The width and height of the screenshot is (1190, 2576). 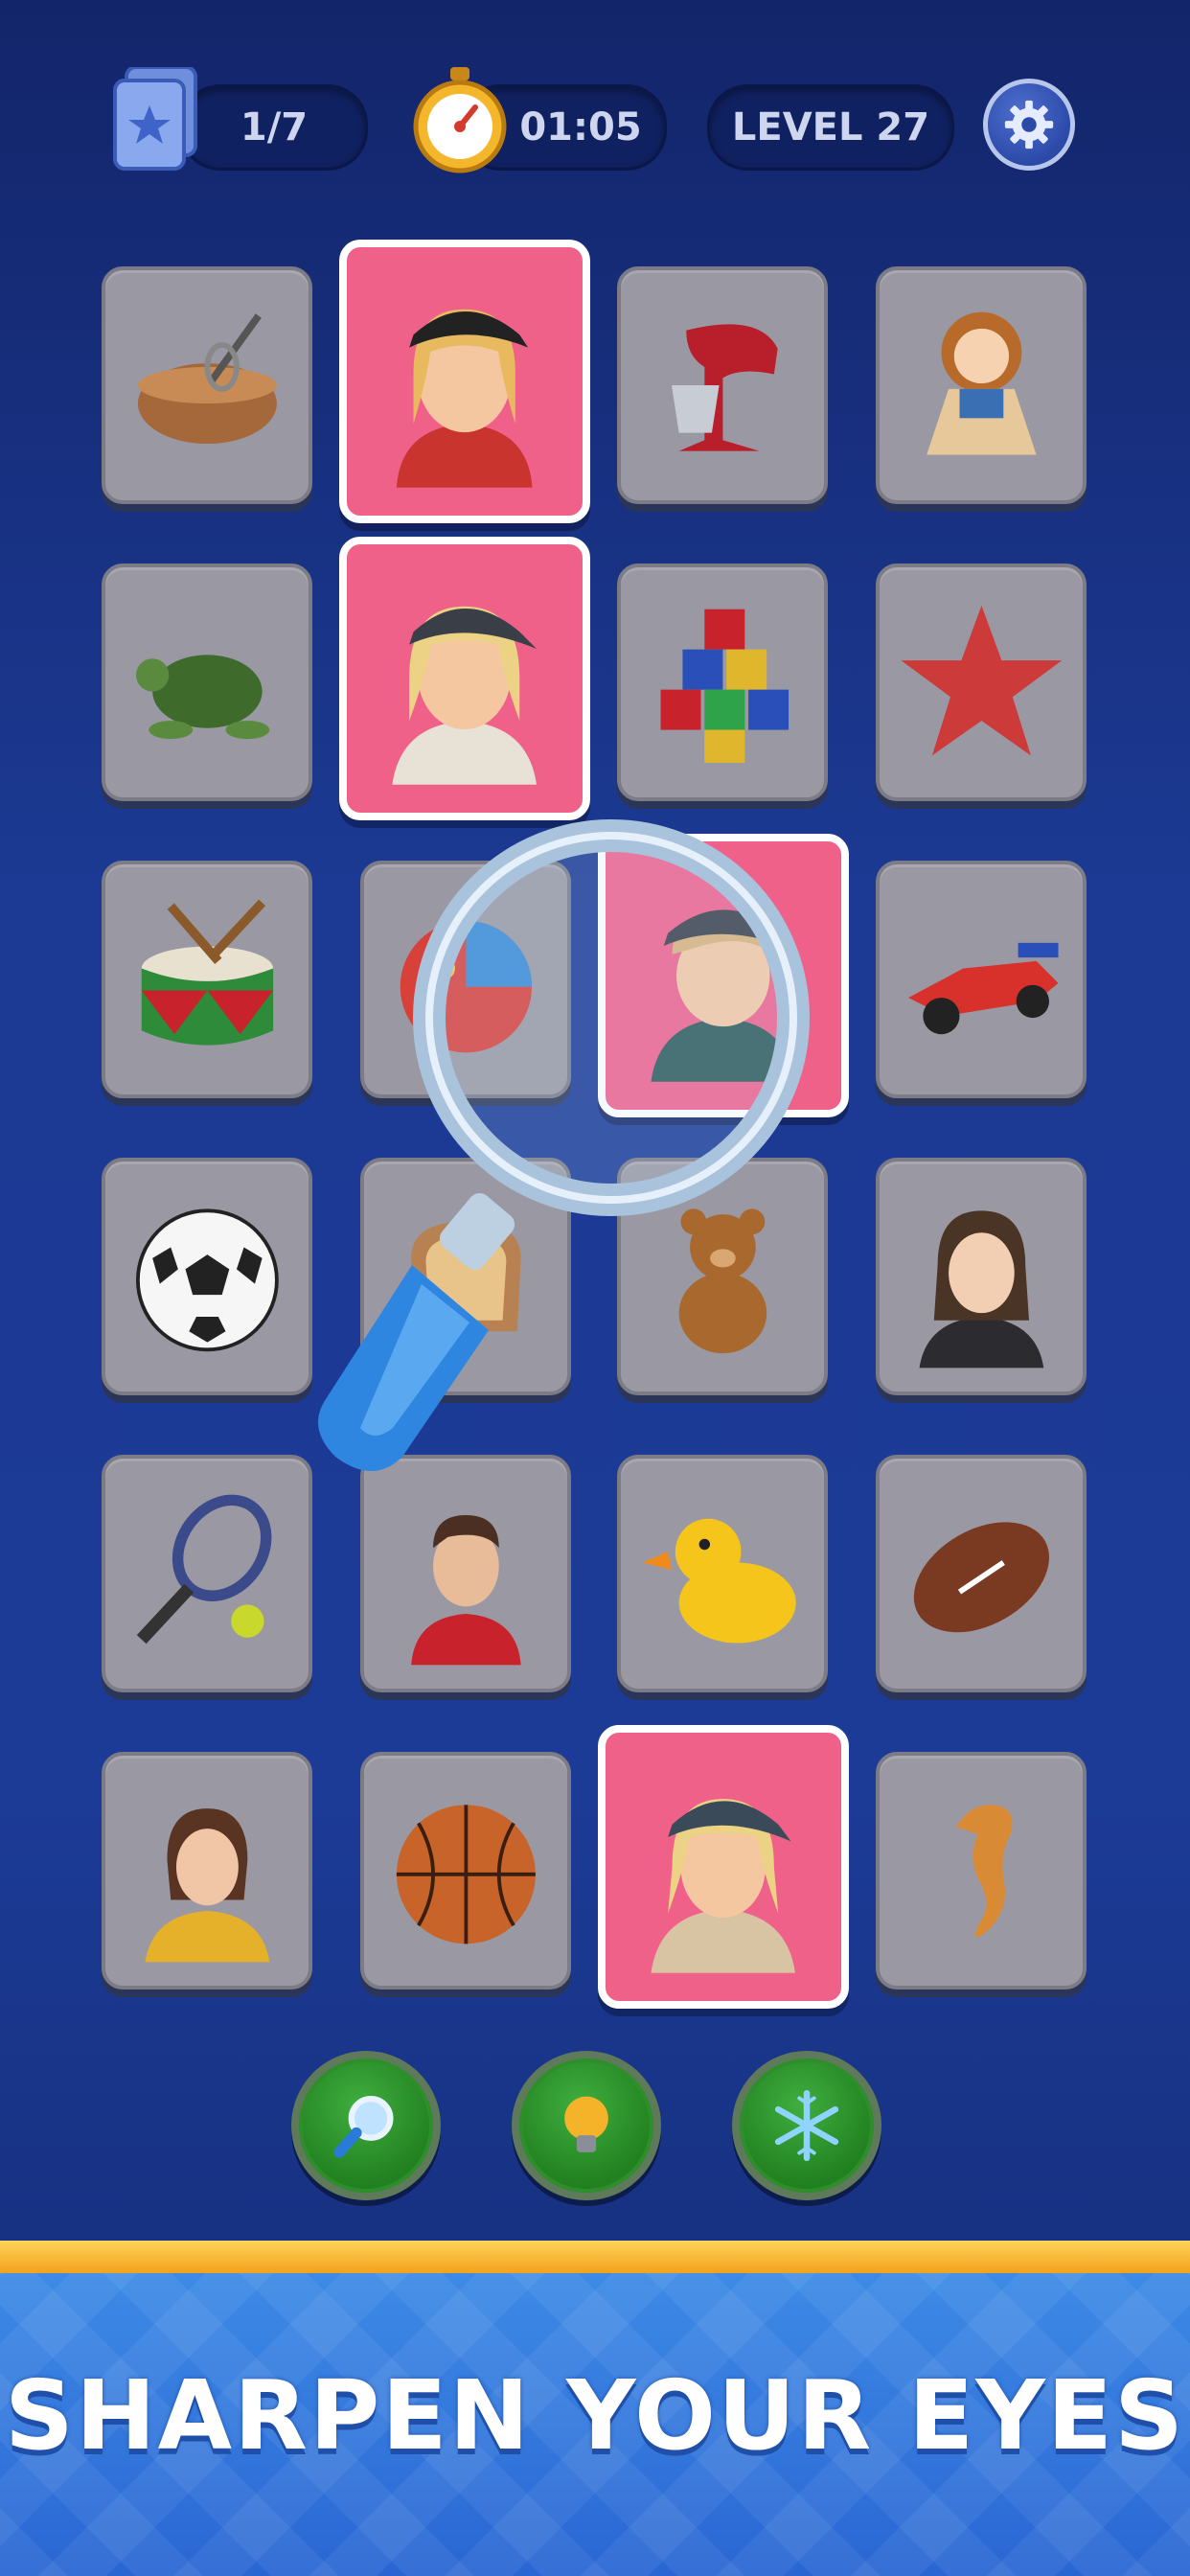 I want to click on tile-toy-blocks, so click(x=723, y=682).